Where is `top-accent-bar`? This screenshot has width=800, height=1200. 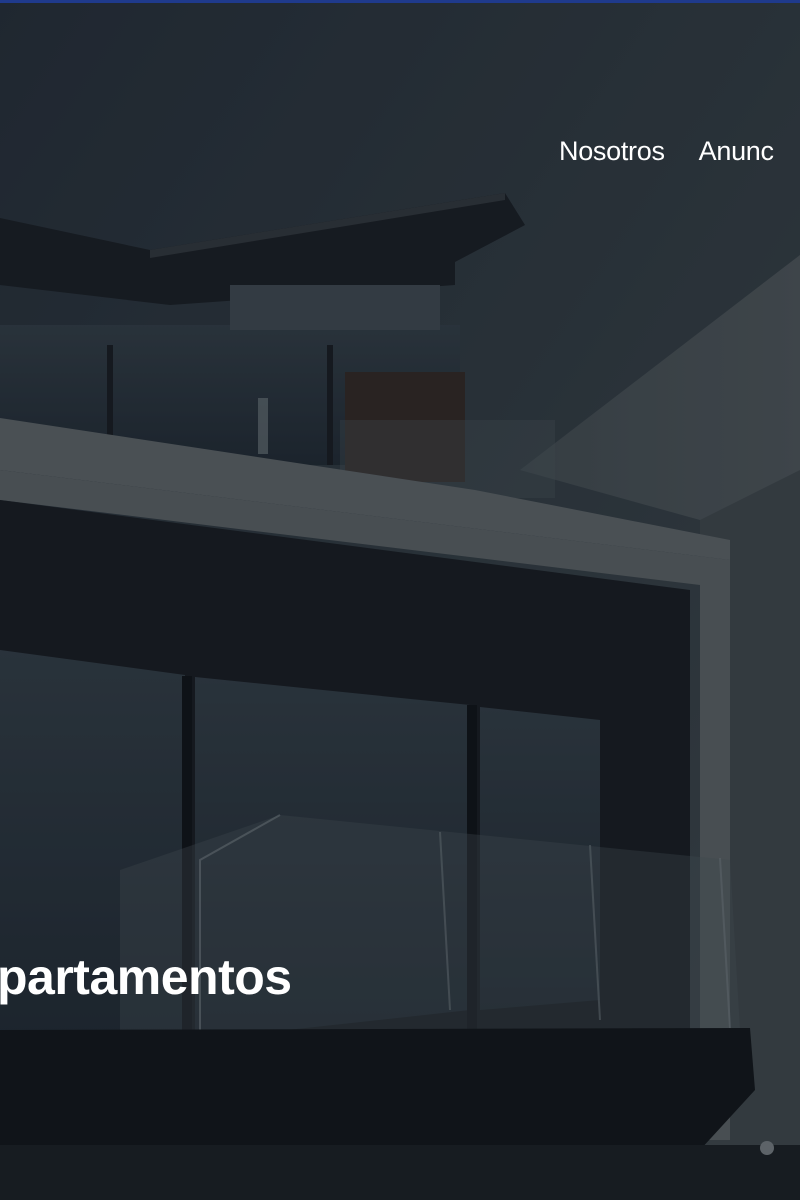 top-accent-bar is located at coordinates (400, 1).